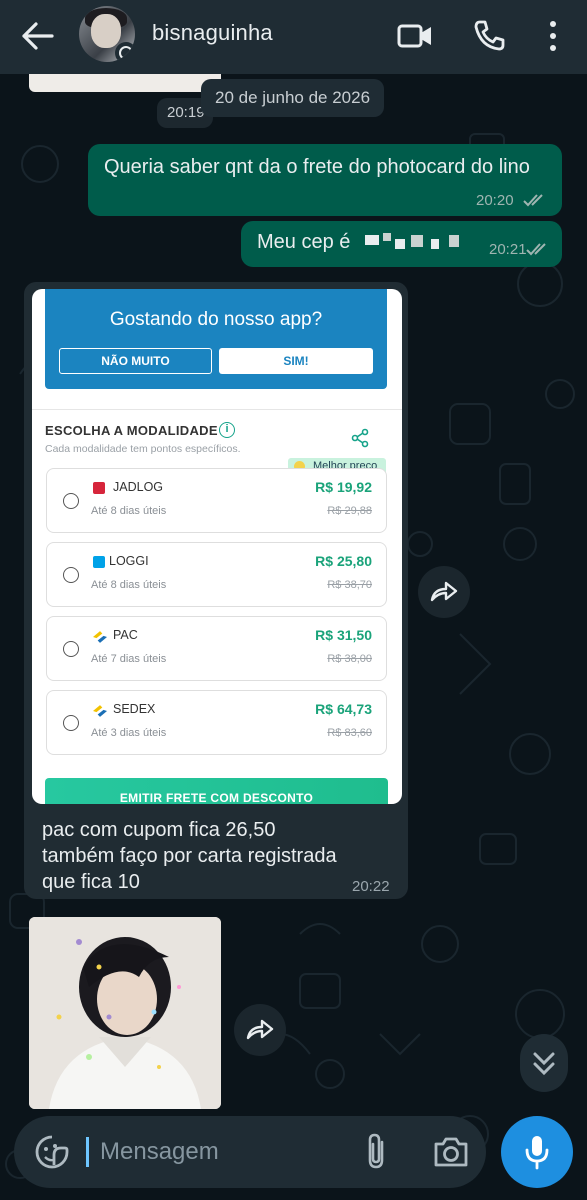  Describe the element at coordinates (349, 659) in the screenshot. I see `old-price: R$ 38,00` at that location.